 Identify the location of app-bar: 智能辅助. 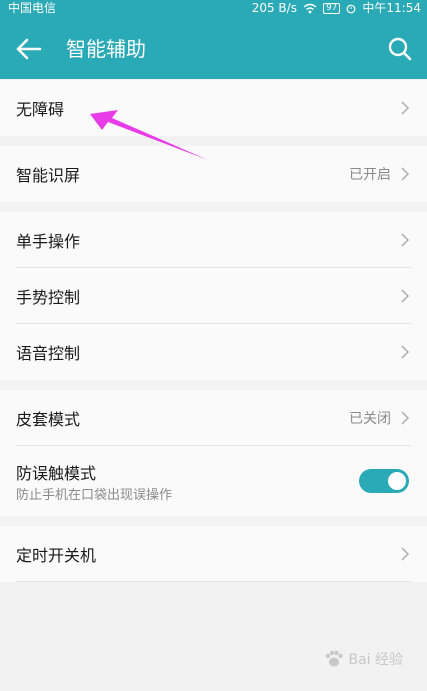
(213, 47).